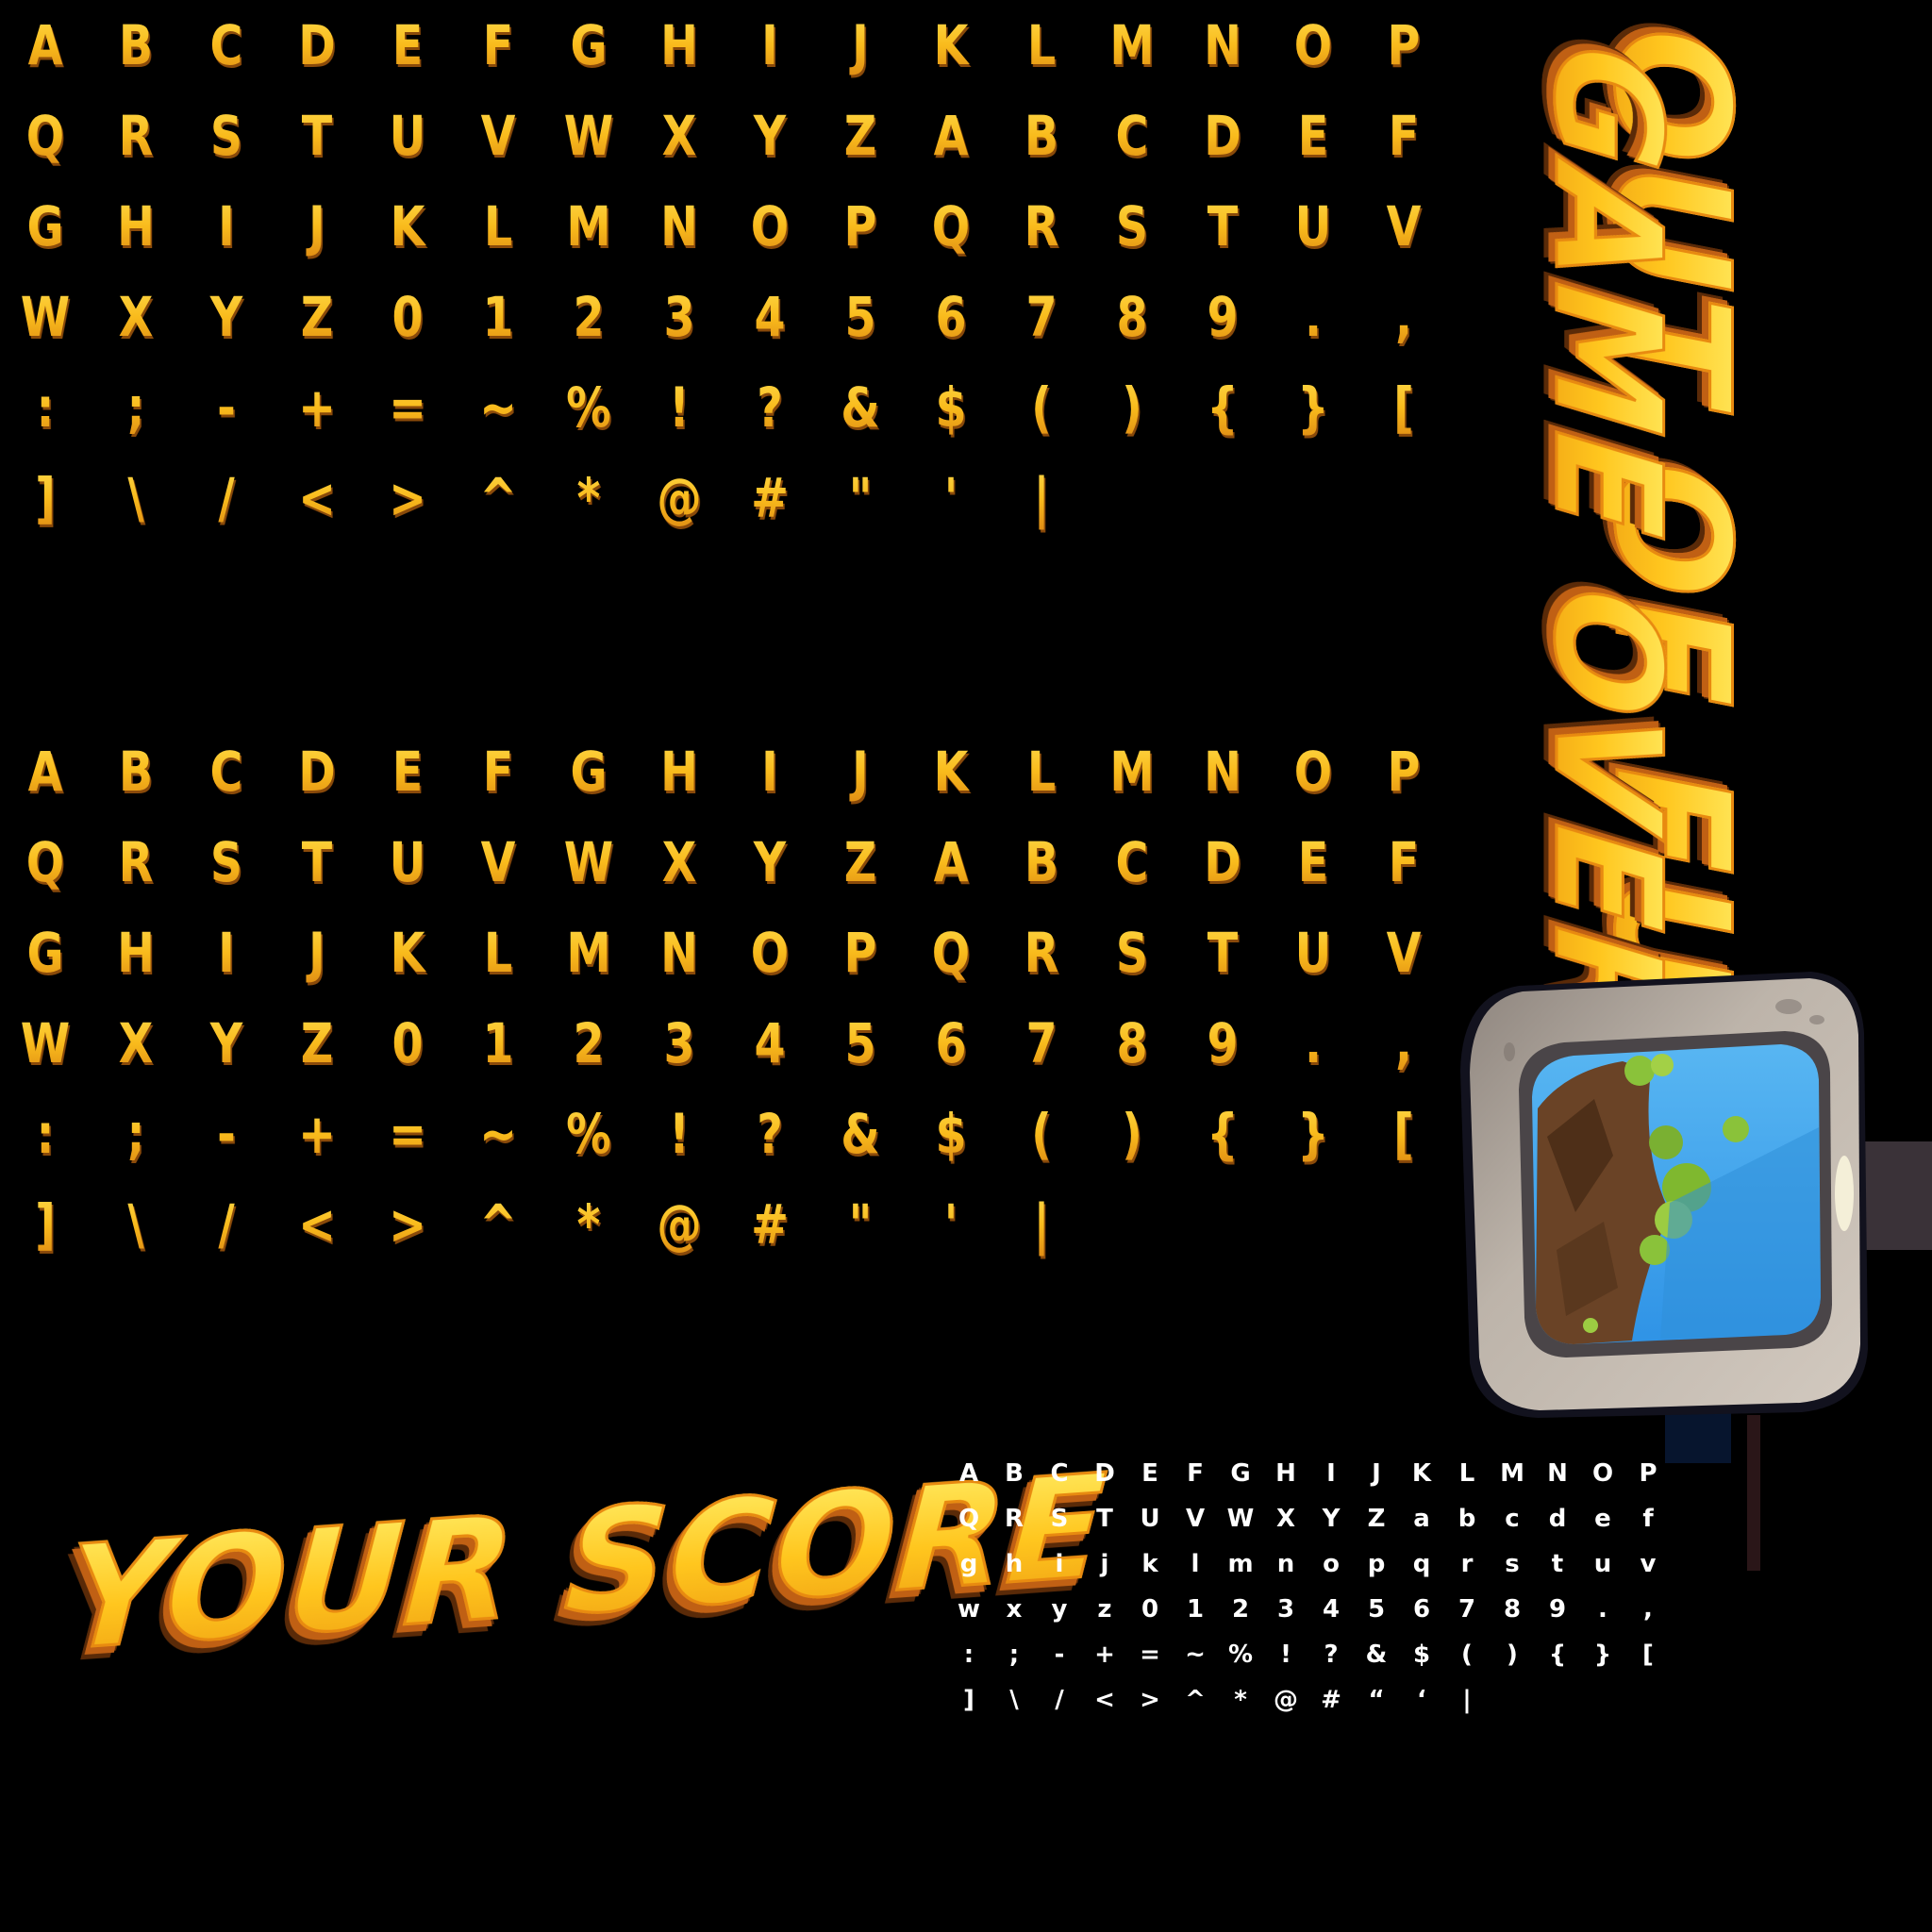 This screenshot has width=1932, height=1932. Describe the element at coordinates (45, 317) in the screenshot. I see `glyph: W` at that location.